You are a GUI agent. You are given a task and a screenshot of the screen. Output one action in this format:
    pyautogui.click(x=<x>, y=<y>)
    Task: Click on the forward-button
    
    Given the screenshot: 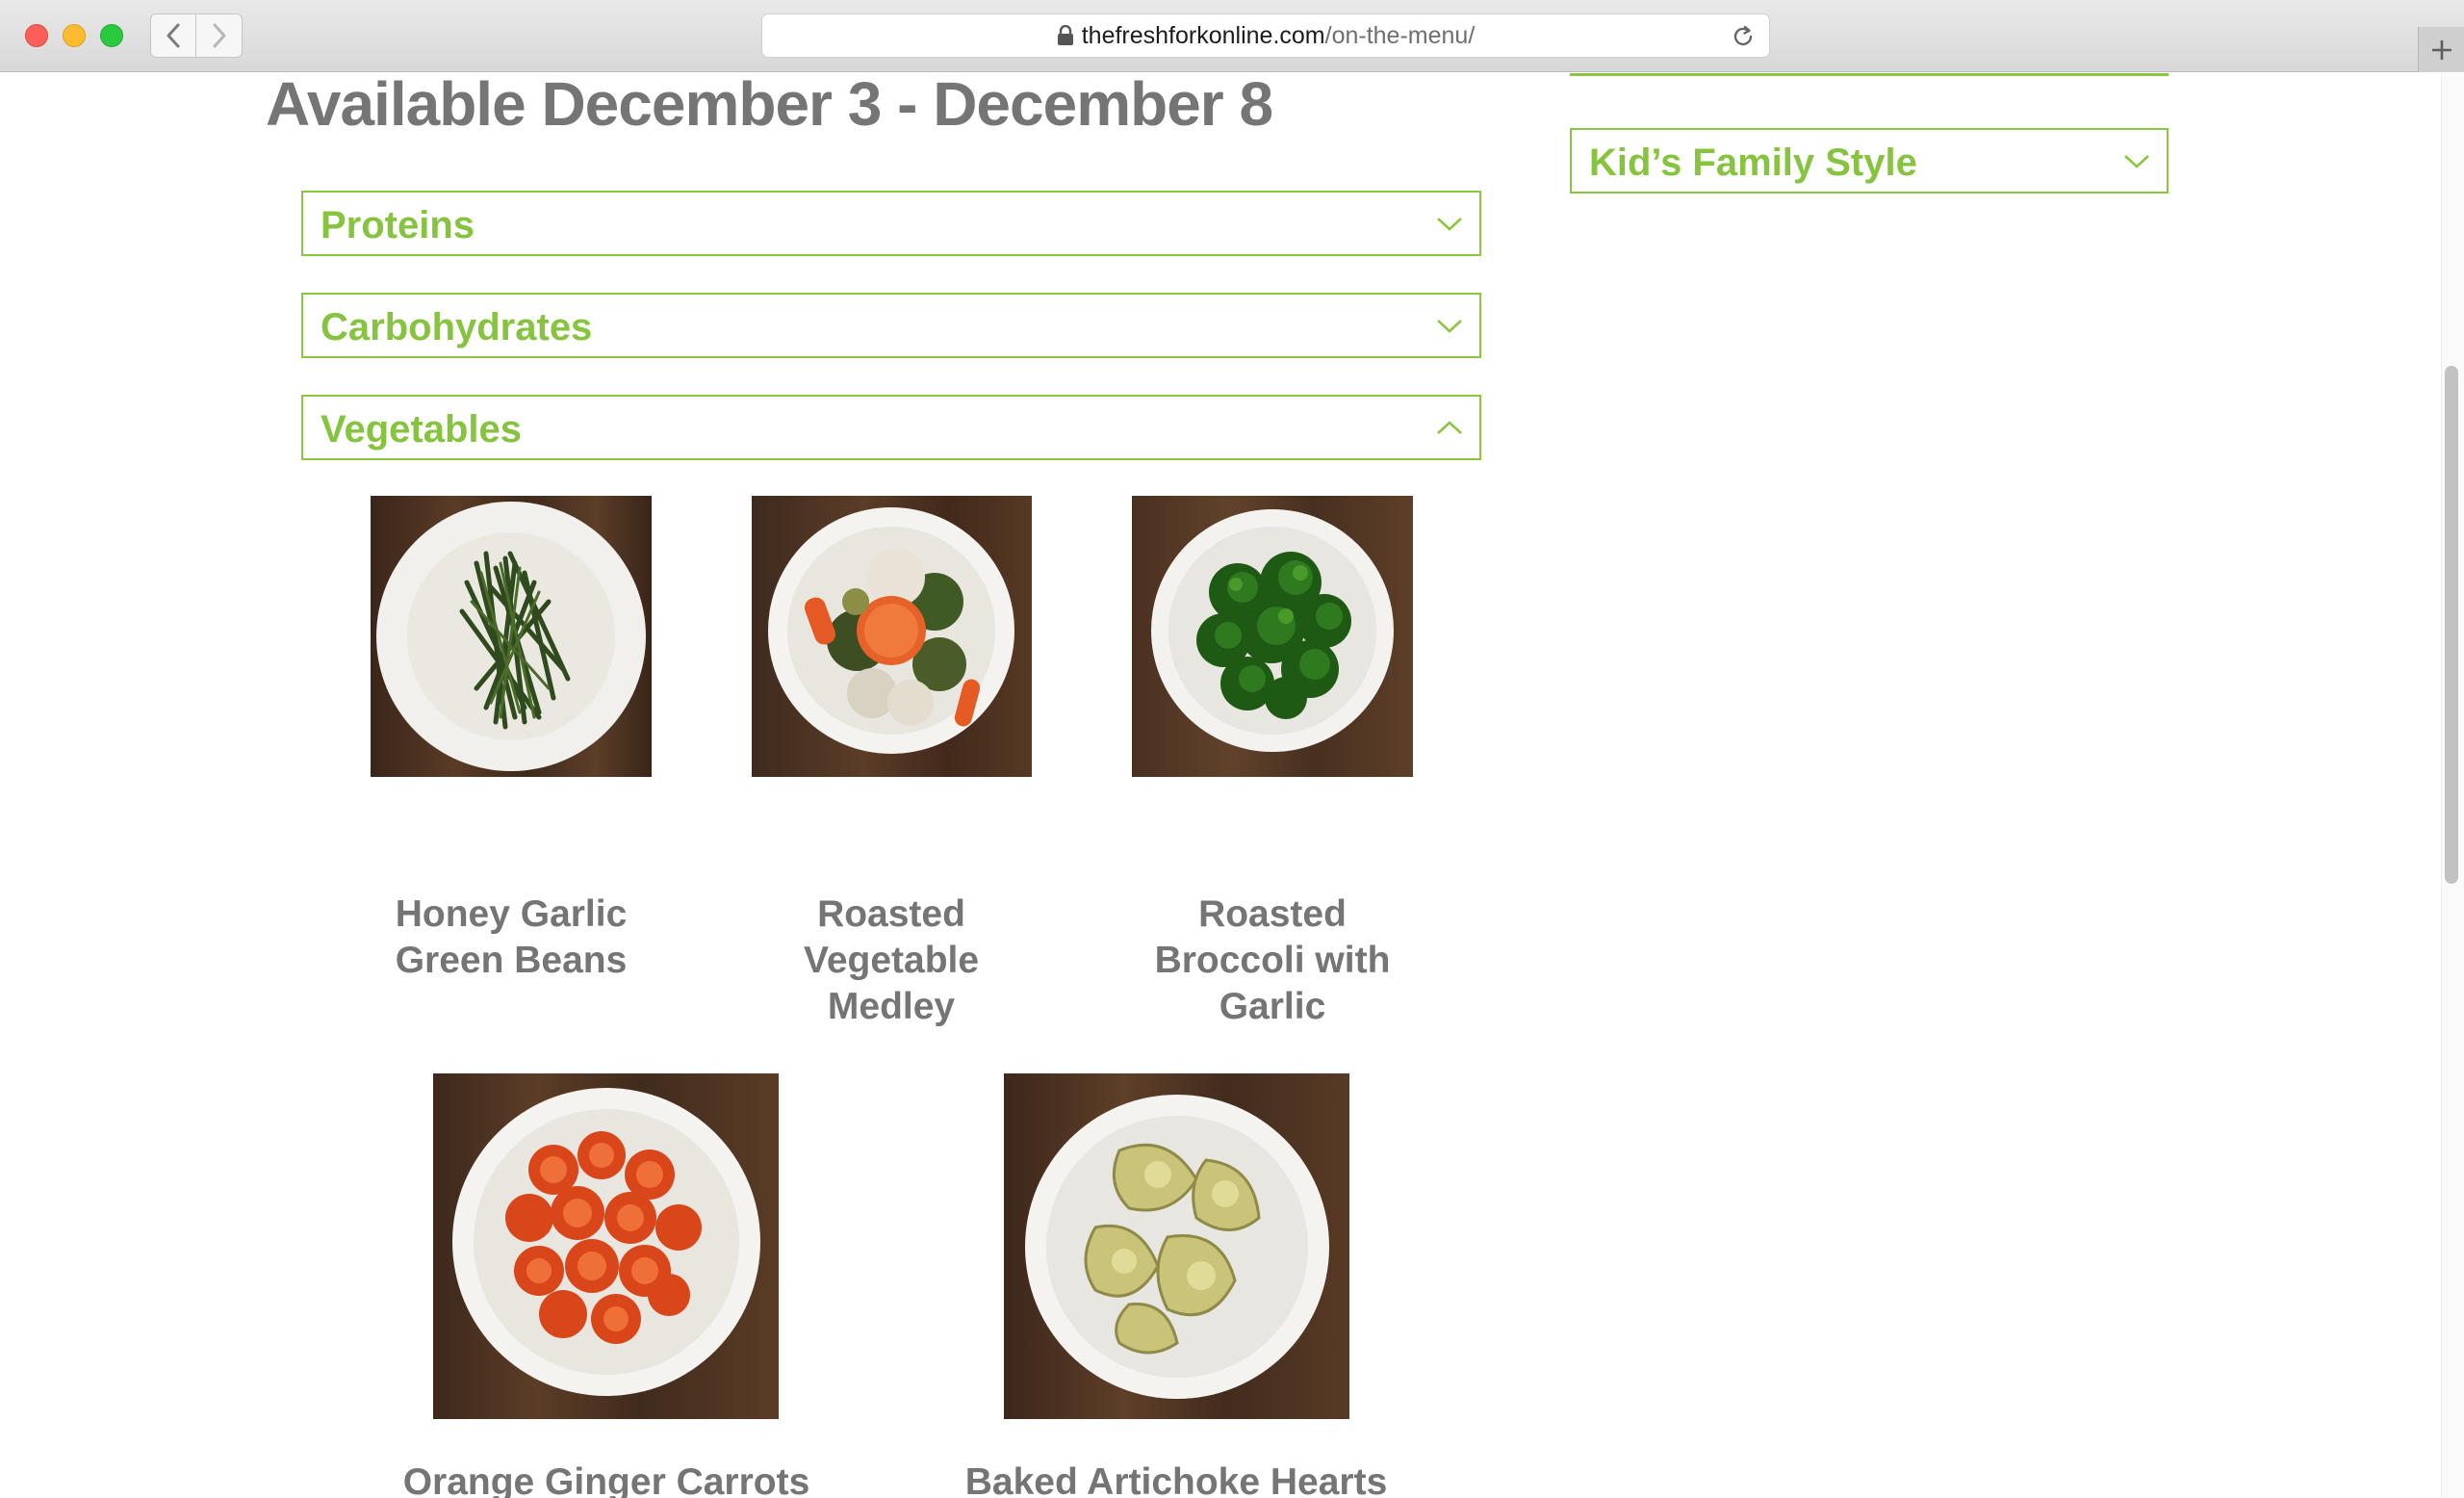 What is the action you would take?
    pyautogui.click(x=219, y=35)
    